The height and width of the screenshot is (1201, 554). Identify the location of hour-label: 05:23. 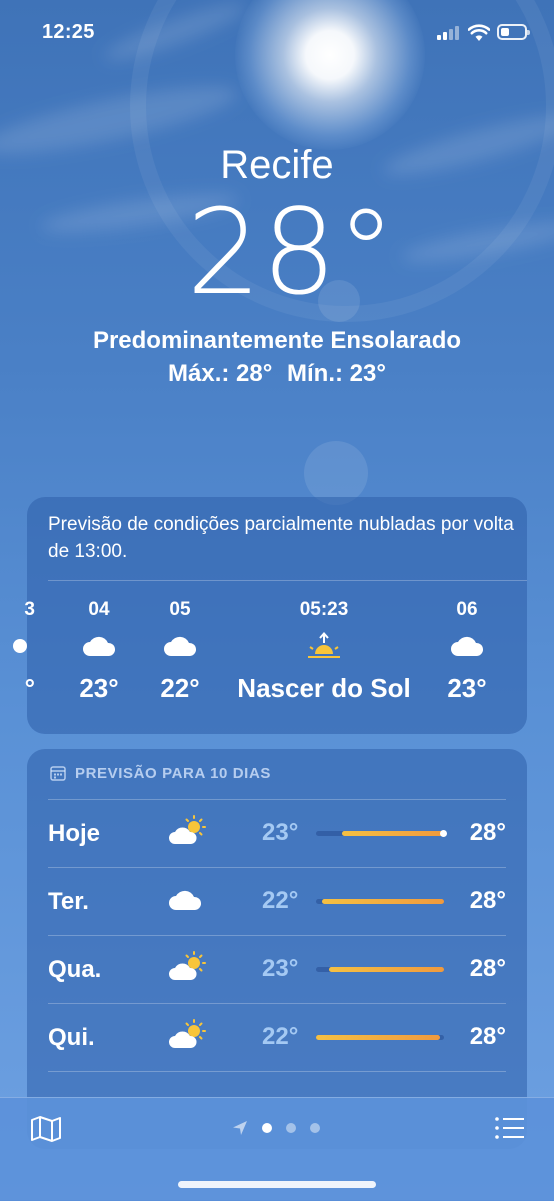
(324, 609).